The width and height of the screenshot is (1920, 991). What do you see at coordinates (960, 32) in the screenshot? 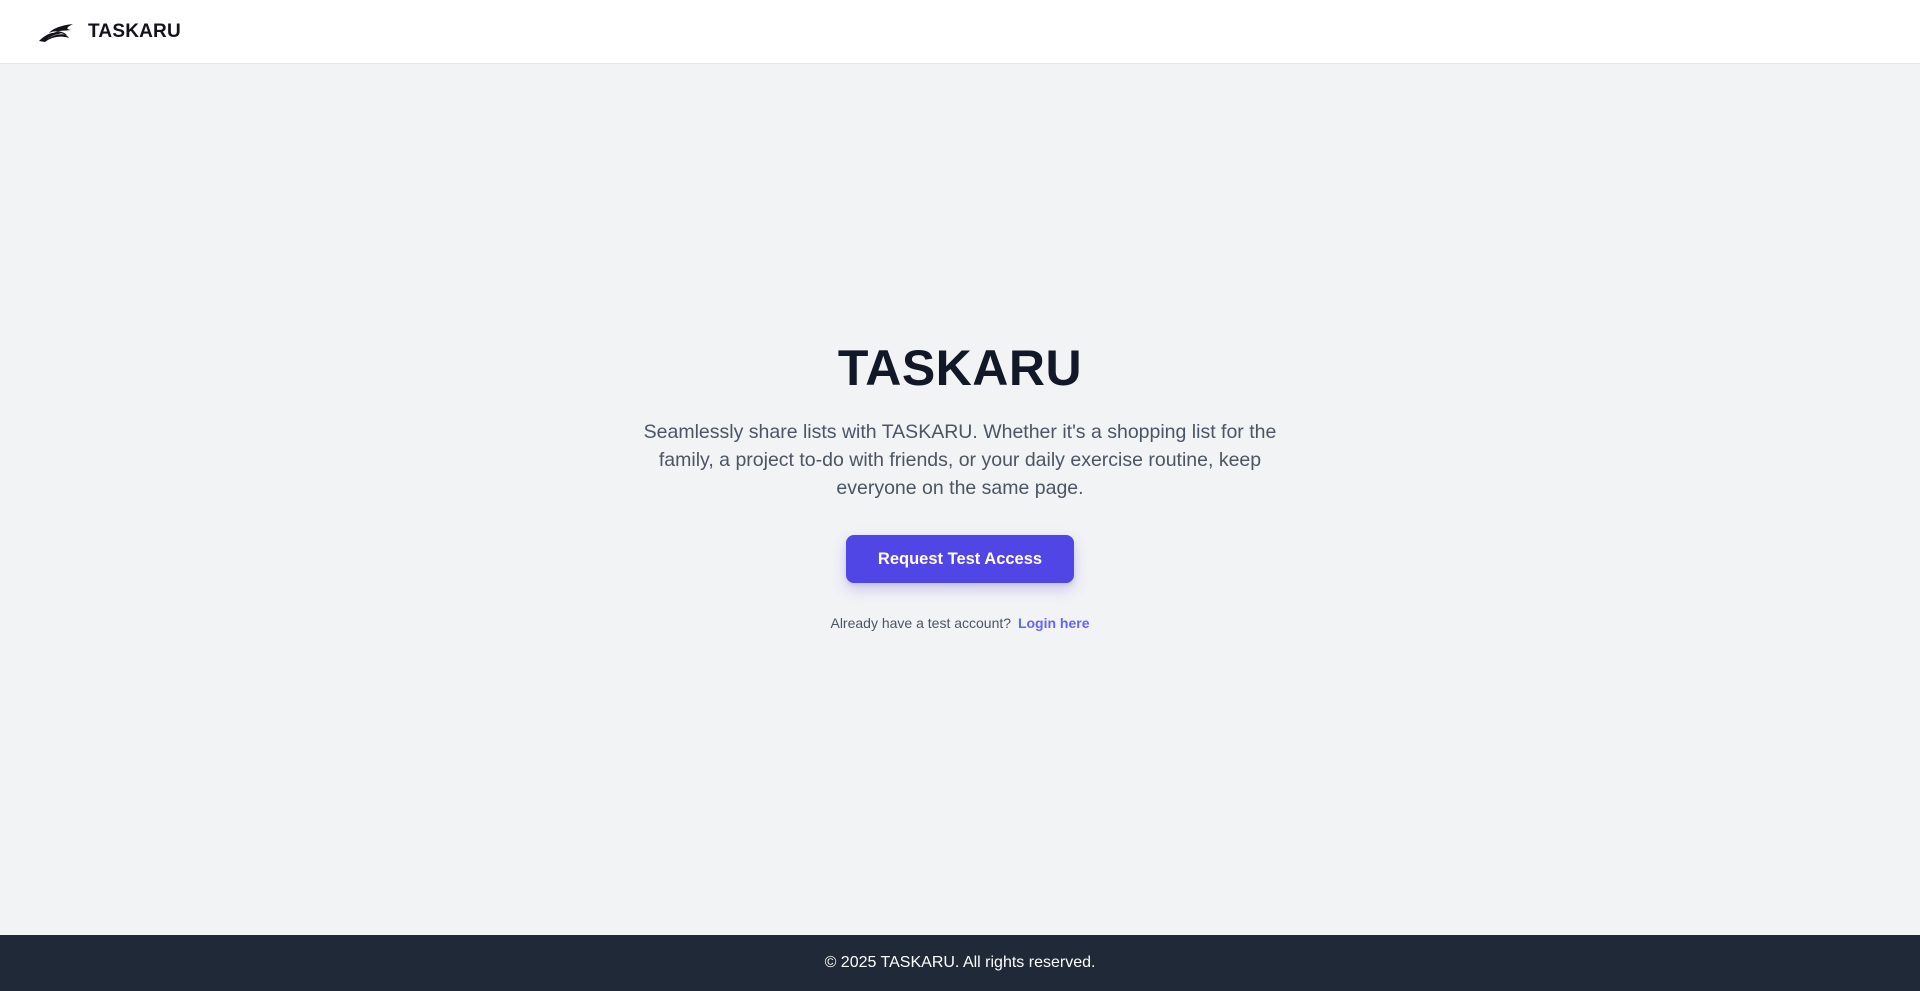
I see `top-header: TASKARU` at bounding box center [960, 32].